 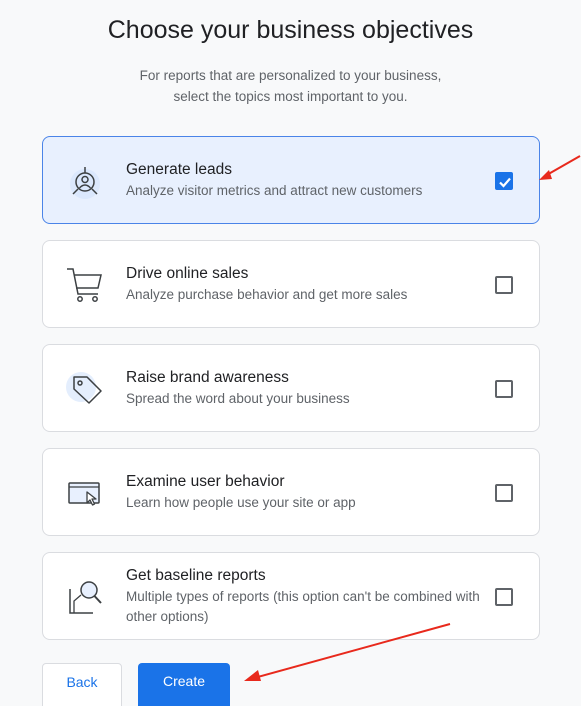 I want to click on tag-icon, so click(x=86, y=389).